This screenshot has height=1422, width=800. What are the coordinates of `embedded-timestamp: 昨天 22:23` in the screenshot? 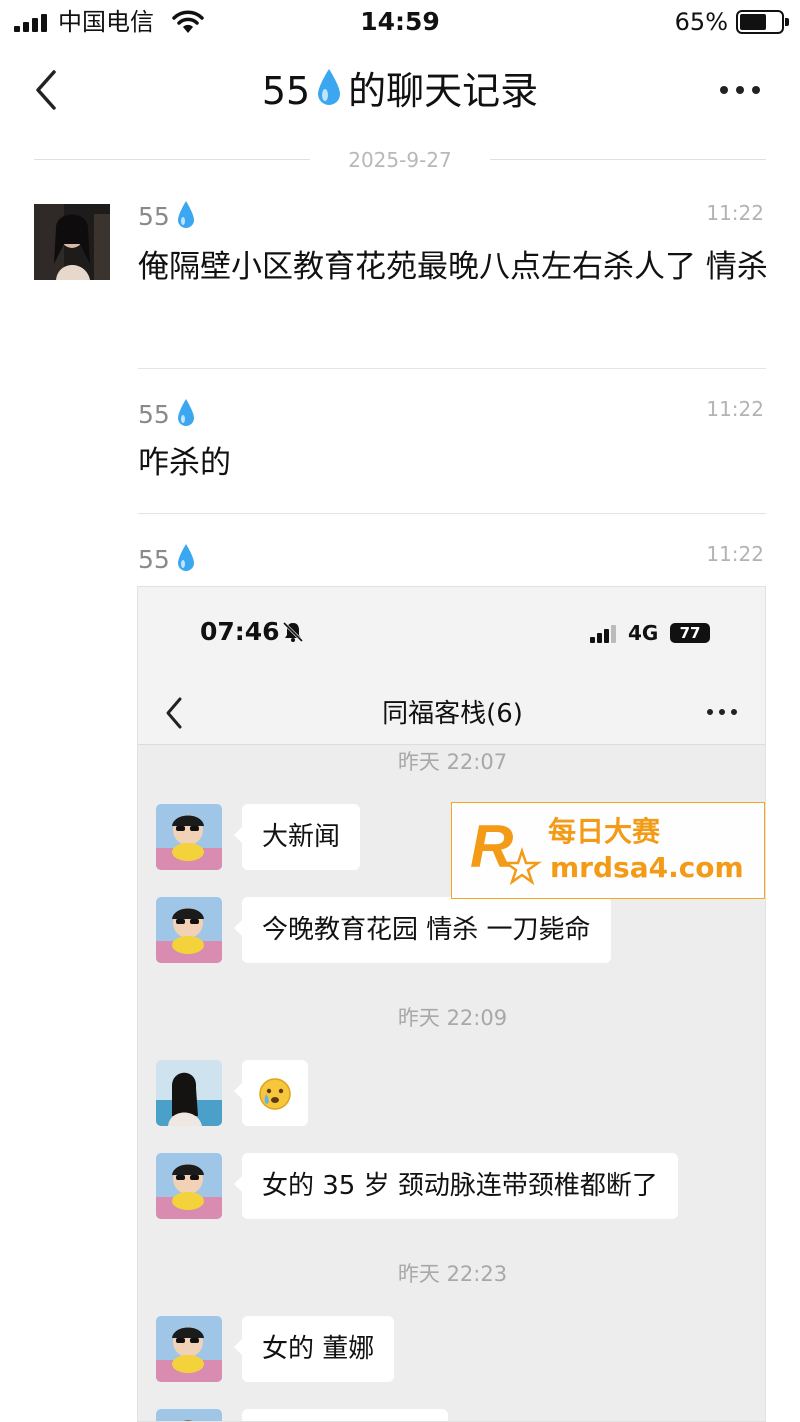 It's located at (452, 1274).